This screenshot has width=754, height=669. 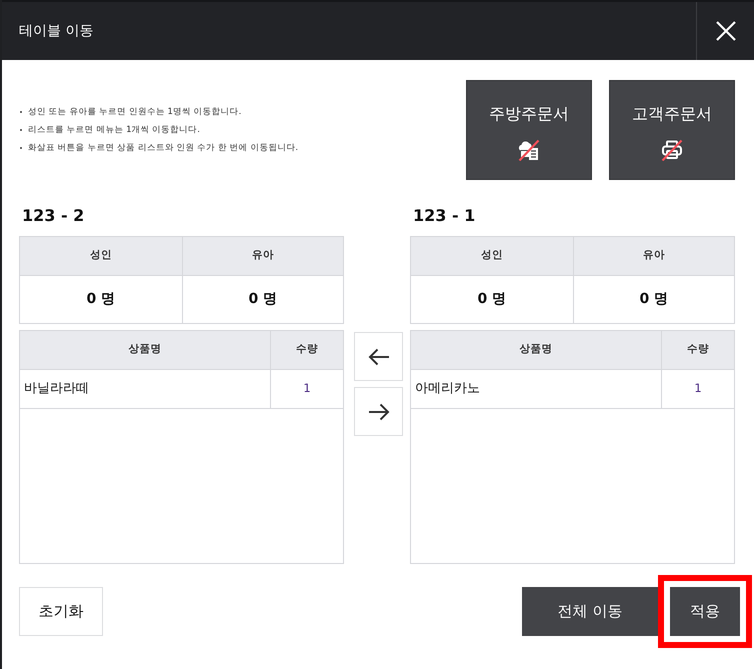 What do you see at coordinates (114, 130) in the screenshot?
I see `note-text: 리스트를 누르면 메뉴는 1개씩 이동합니다.` at bounding box center [114, 130].